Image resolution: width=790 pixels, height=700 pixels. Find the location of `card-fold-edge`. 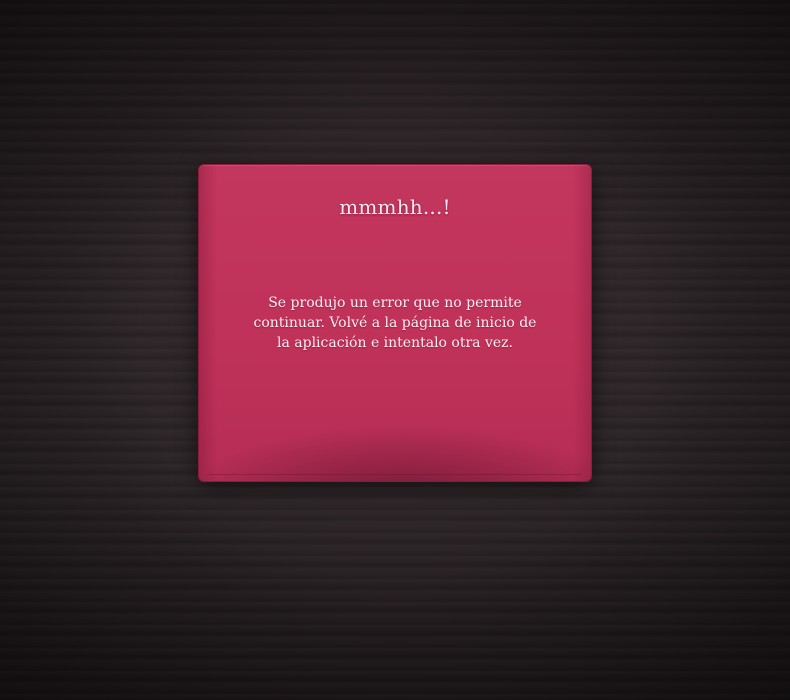

card-fold-edge is located at coordinates (395, 477).